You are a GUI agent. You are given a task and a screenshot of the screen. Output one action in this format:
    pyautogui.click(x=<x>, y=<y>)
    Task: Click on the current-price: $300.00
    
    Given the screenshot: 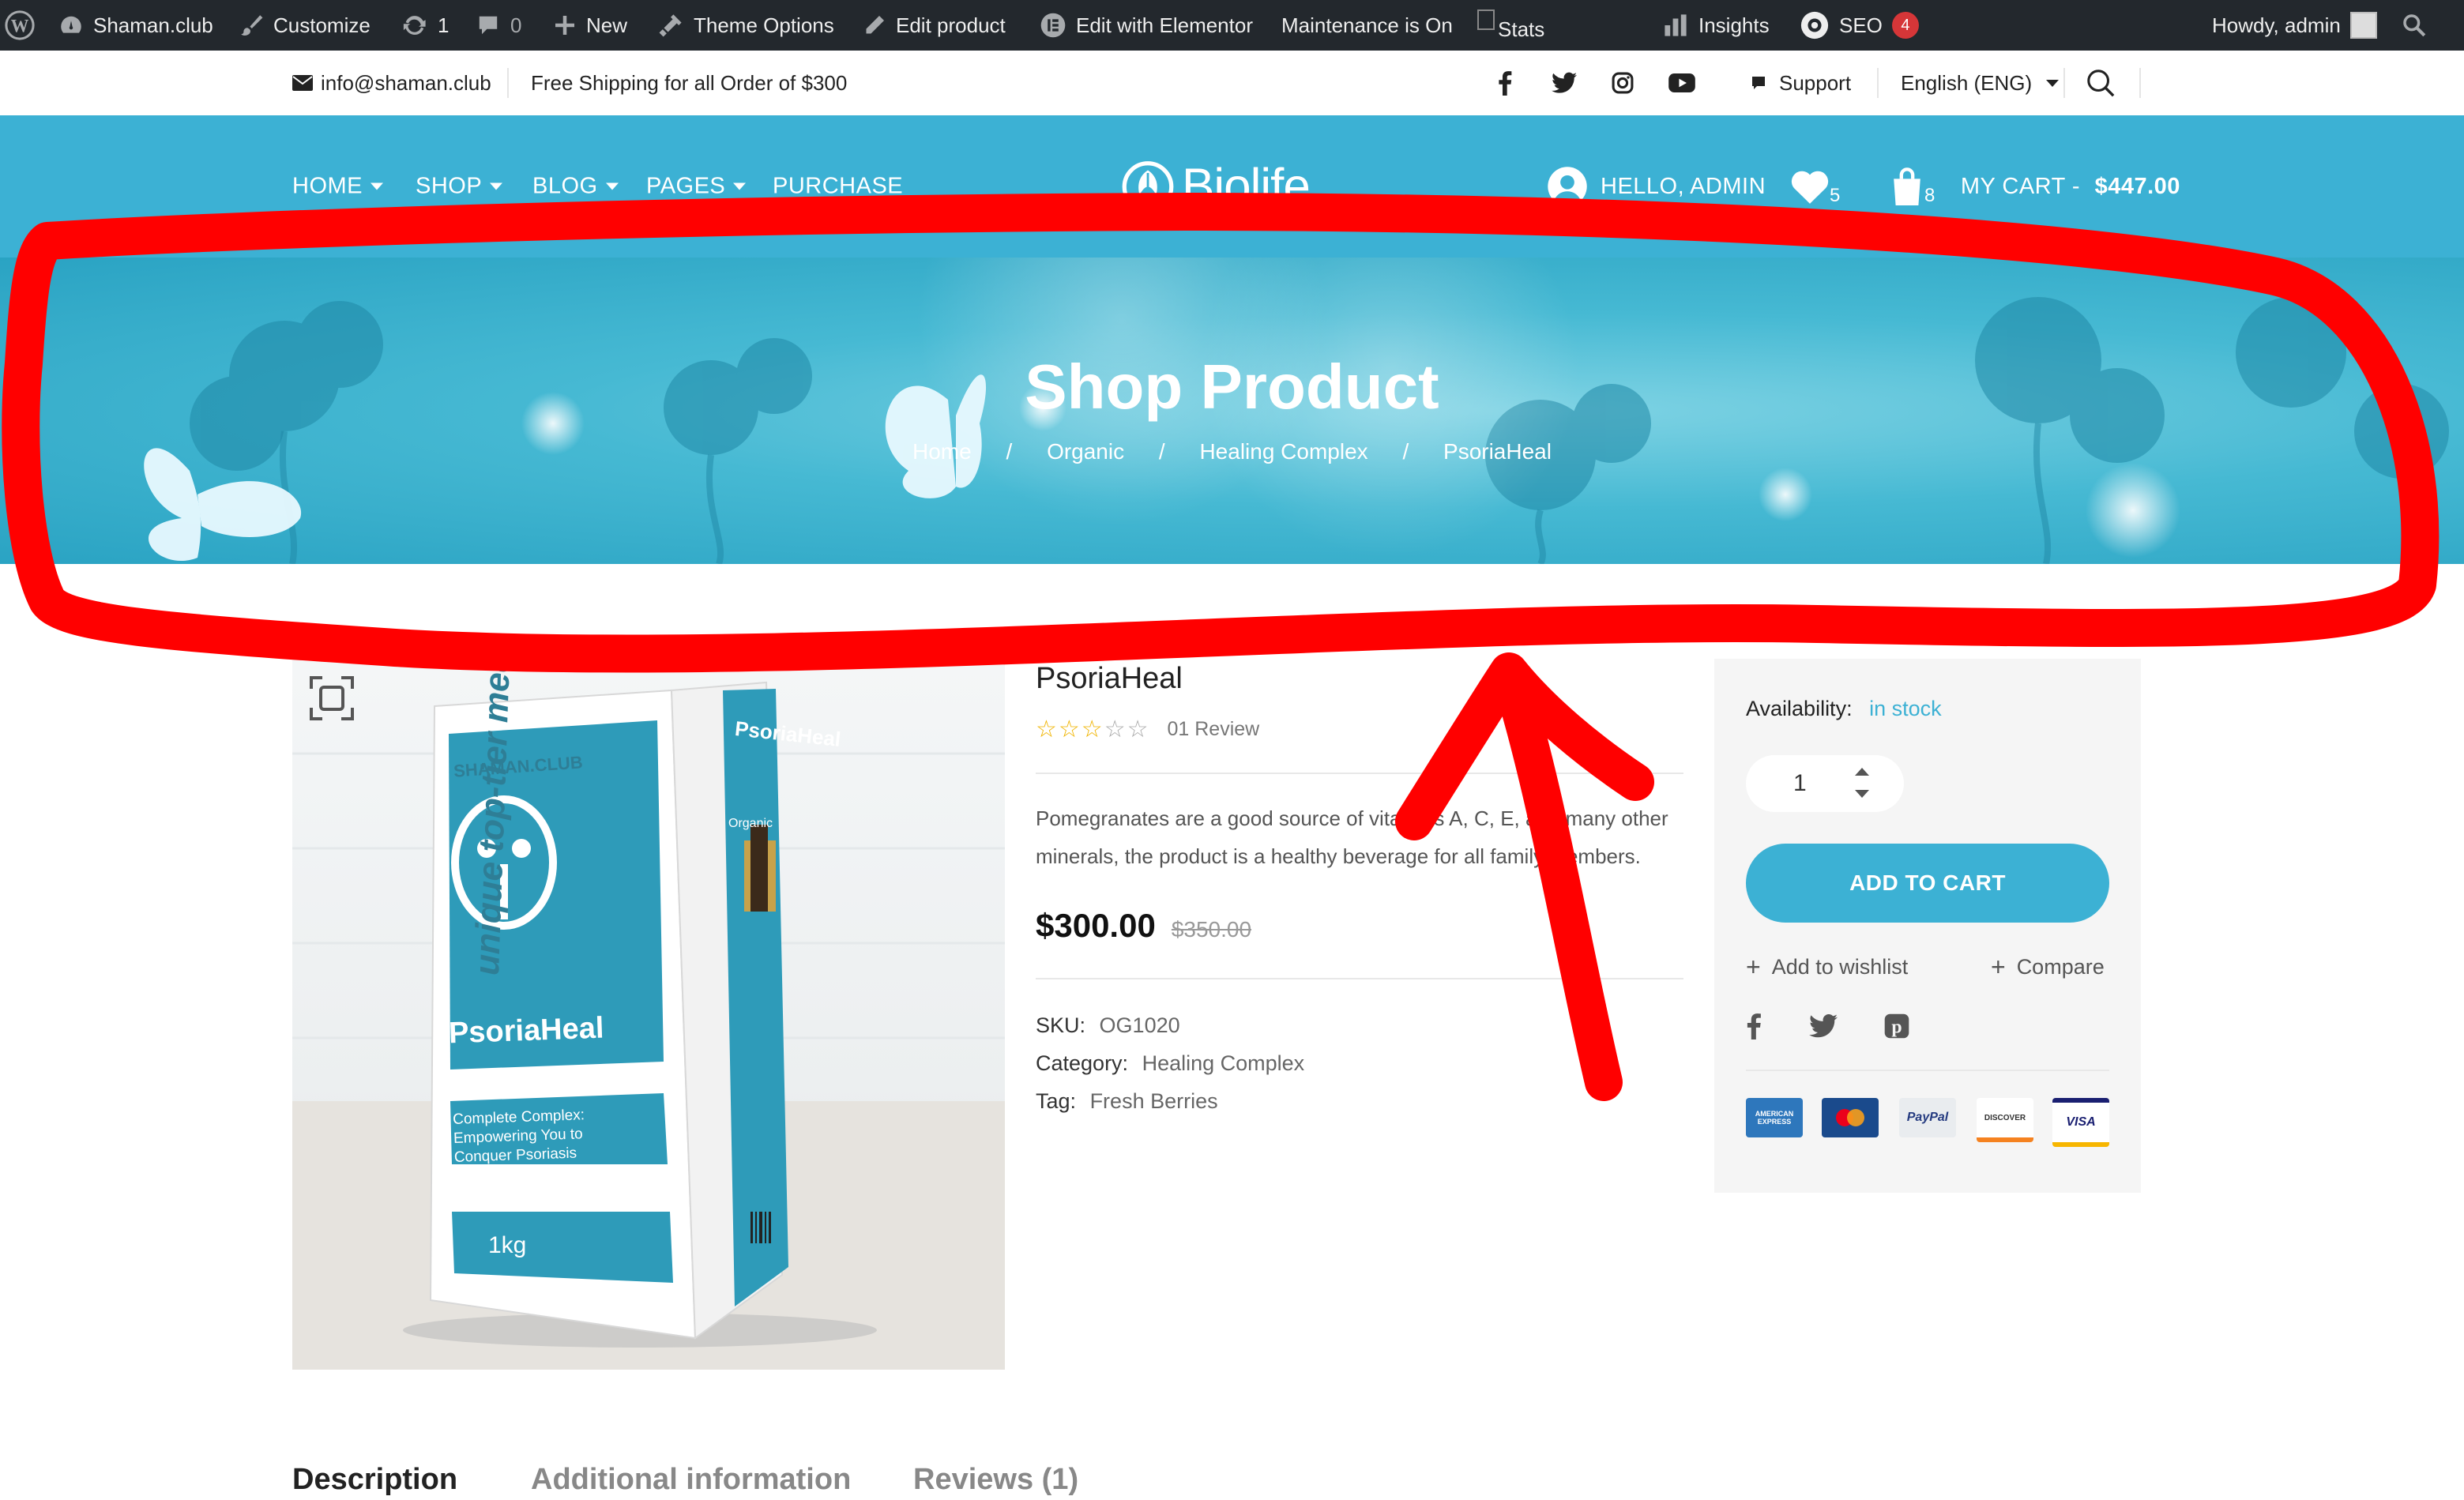 What is the action you would take?
    pyautogui.click(x=1096, y=925)
    